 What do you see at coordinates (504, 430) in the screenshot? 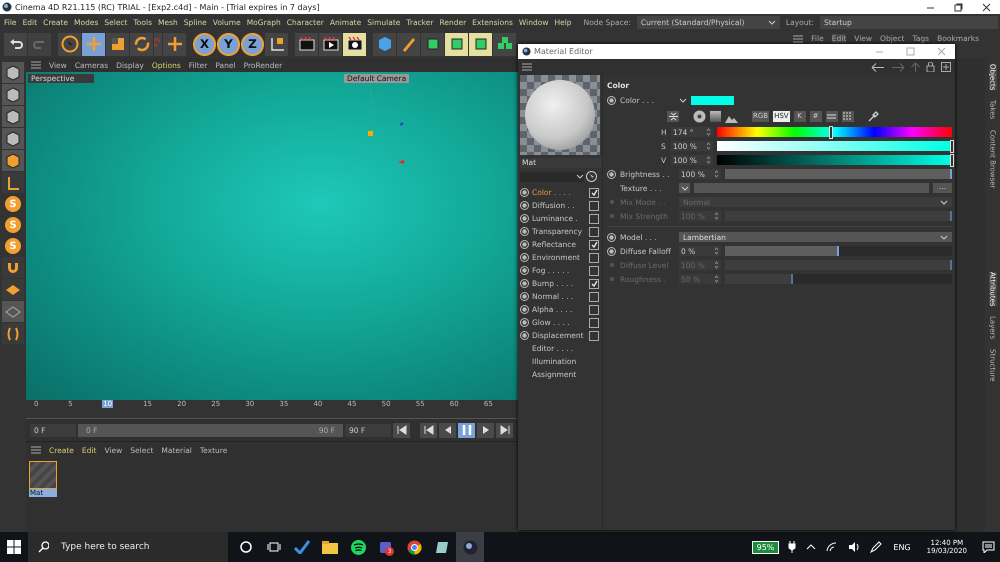
I see `go-to-end-icon` at bounding box center [504, 430].